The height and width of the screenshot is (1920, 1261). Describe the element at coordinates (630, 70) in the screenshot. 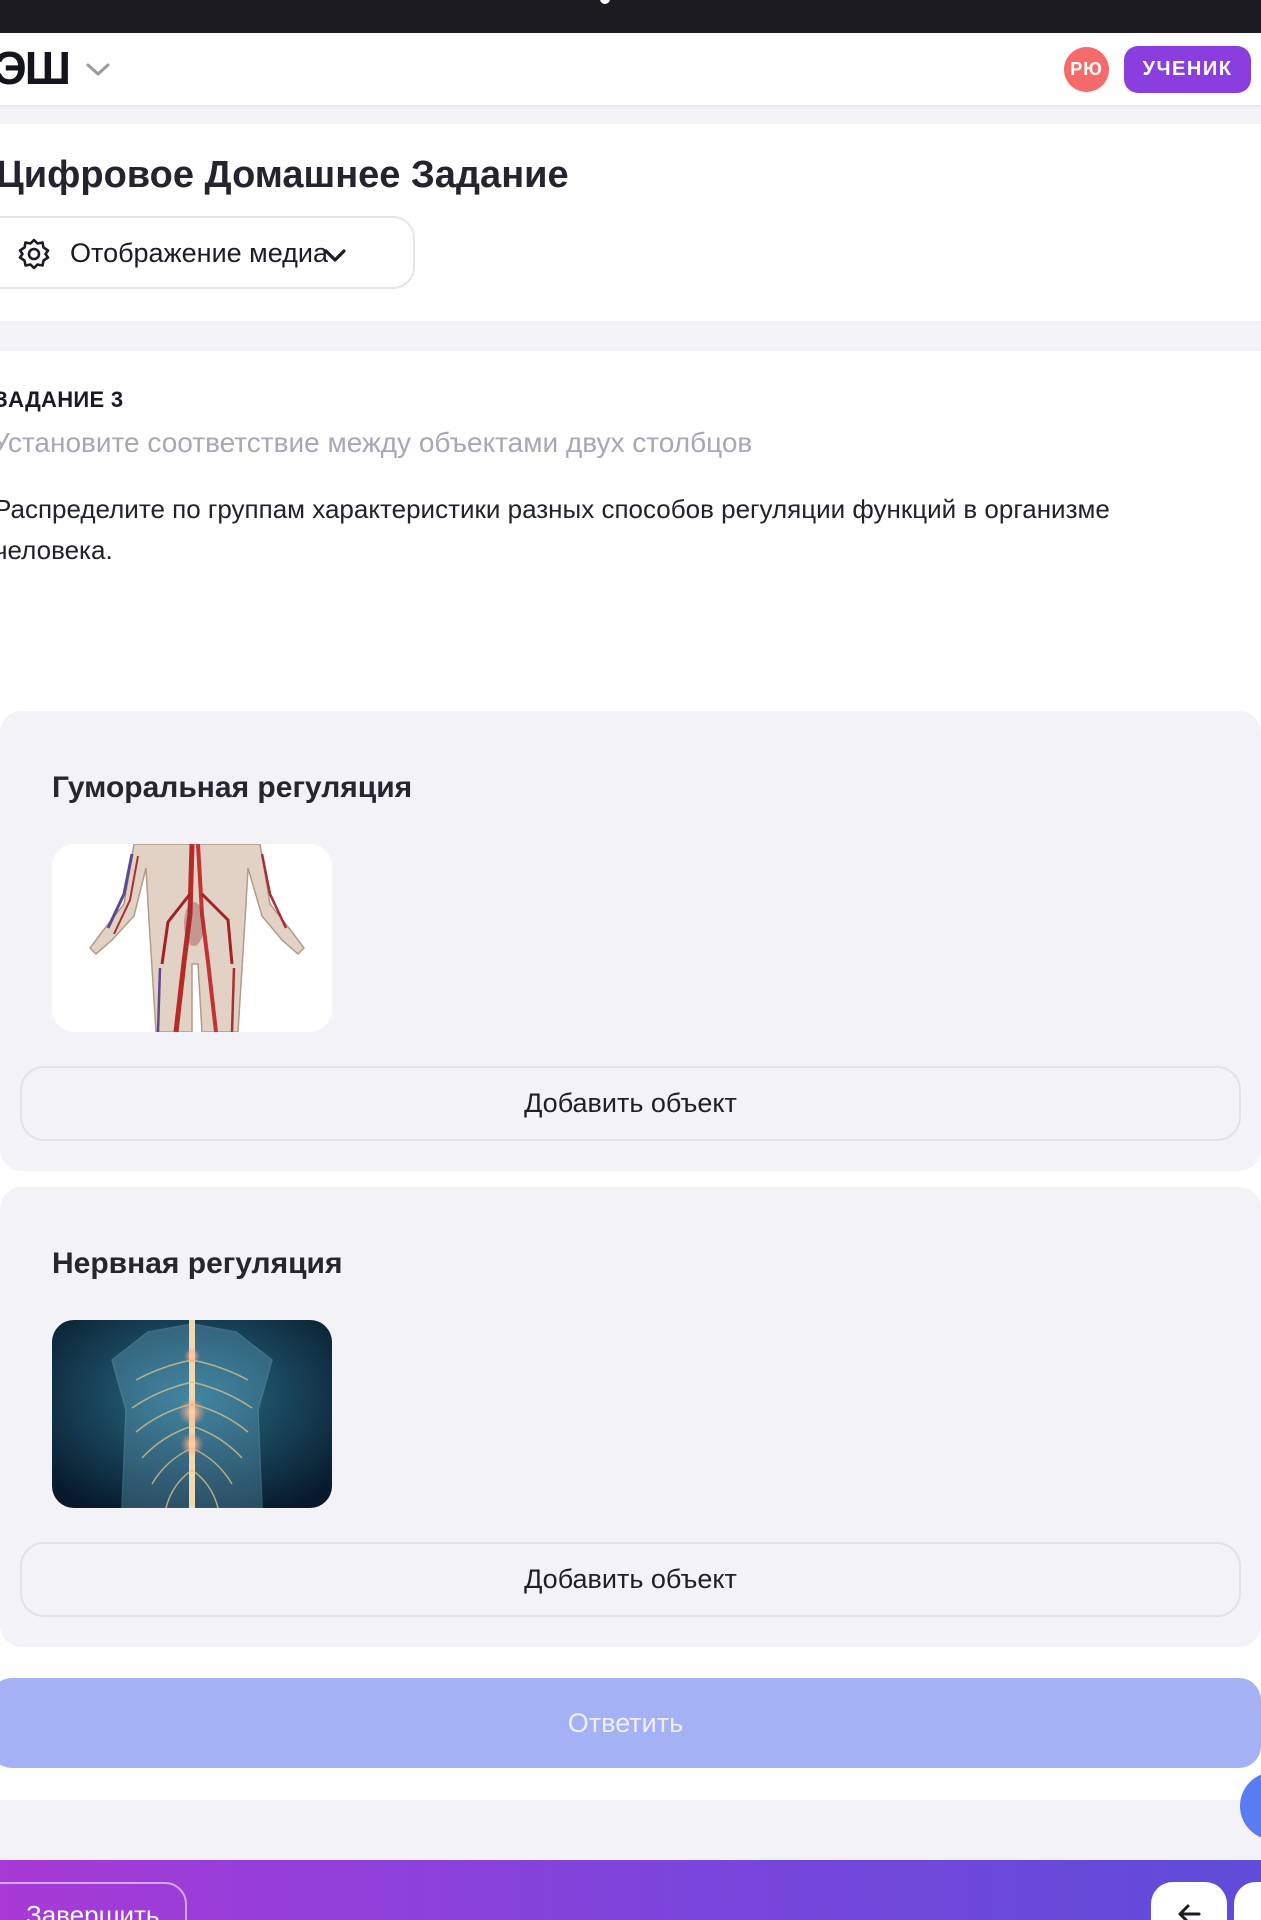

I see `app-header: ЭШ РЮ УЧЕНИК` at that location.